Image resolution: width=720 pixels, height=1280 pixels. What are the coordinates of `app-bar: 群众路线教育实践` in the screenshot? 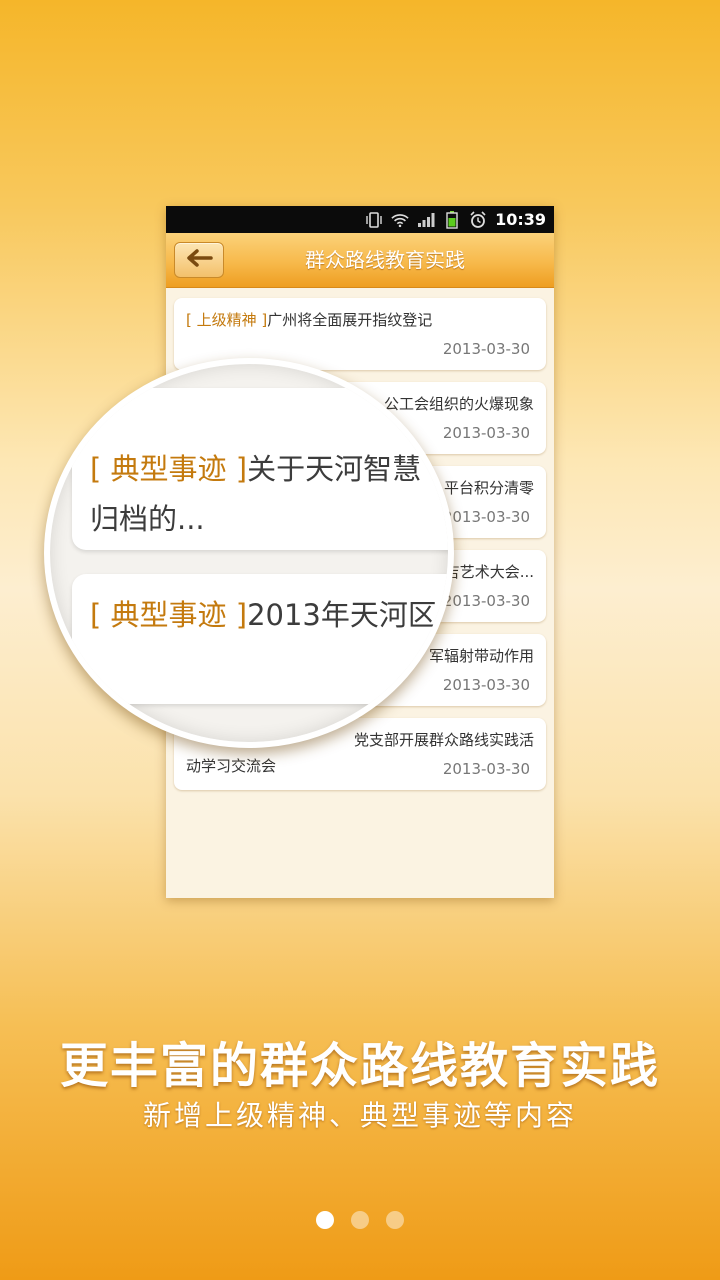 It's located at (360, 260).